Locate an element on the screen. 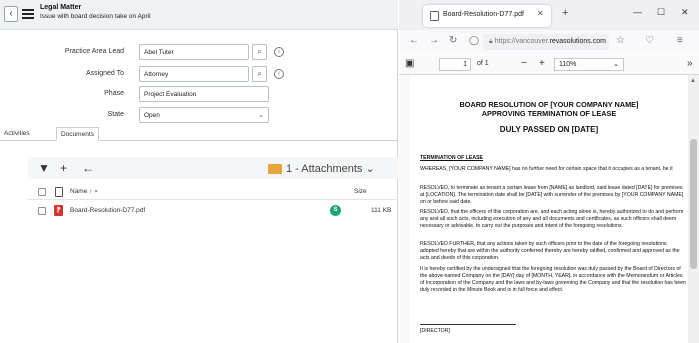 The height and width of the screenshot is (343, 699). back-button: ‹ is located at coordinates (11, 14).